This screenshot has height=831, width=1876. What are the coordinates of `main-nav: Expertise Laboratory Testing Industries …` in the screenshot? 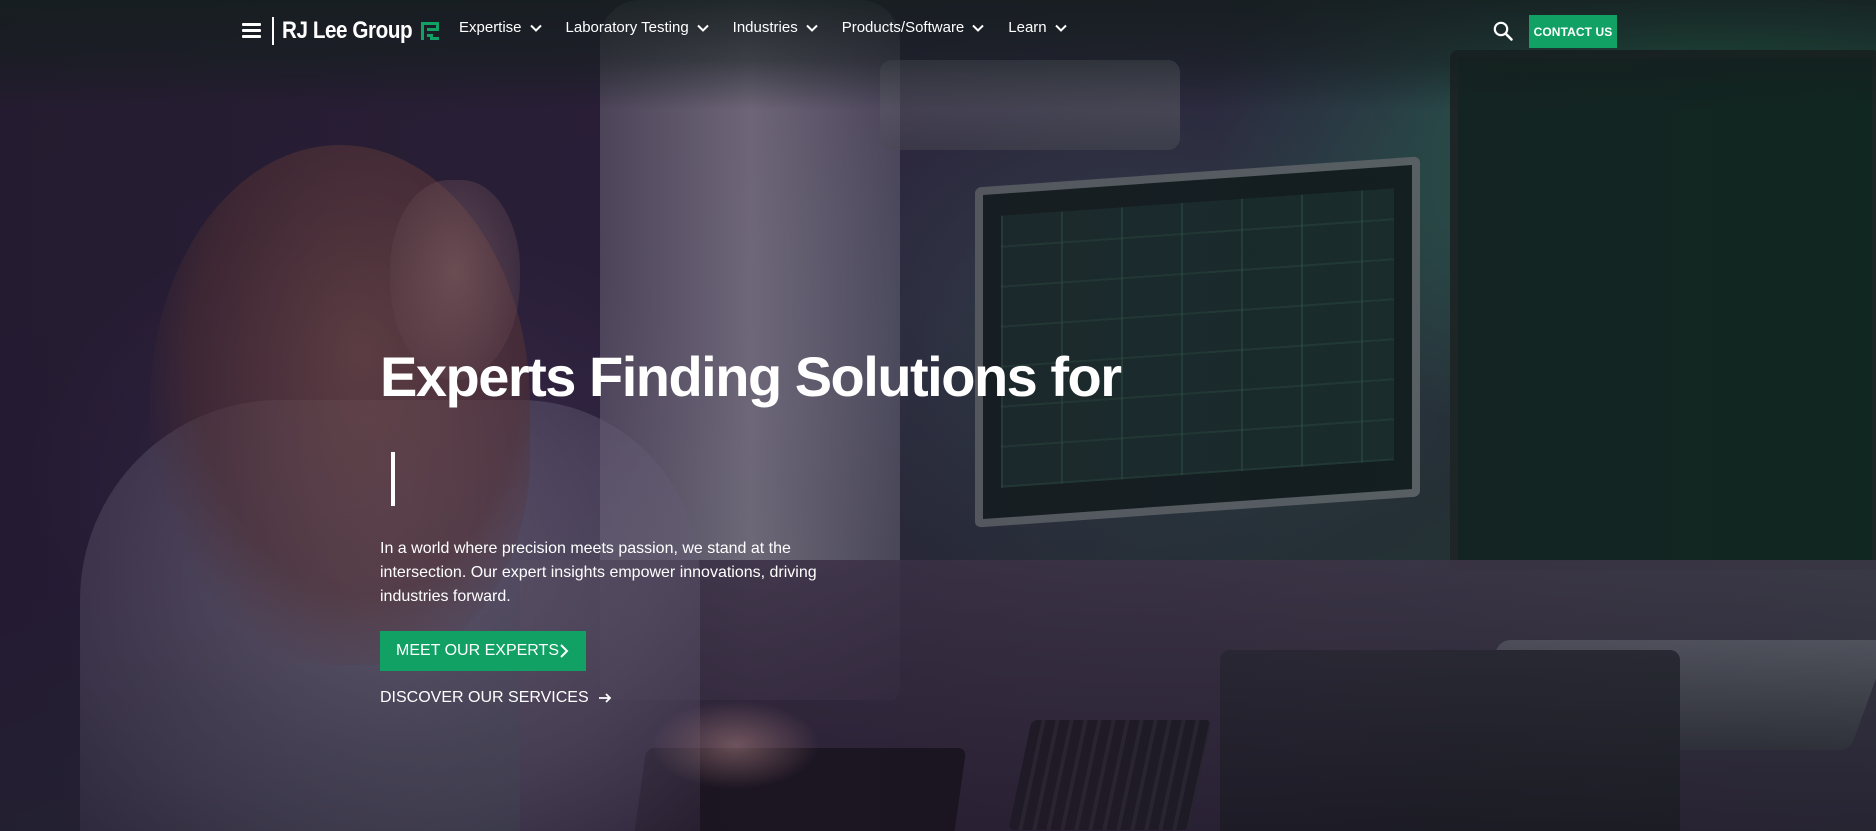 It's located at (763, 27).